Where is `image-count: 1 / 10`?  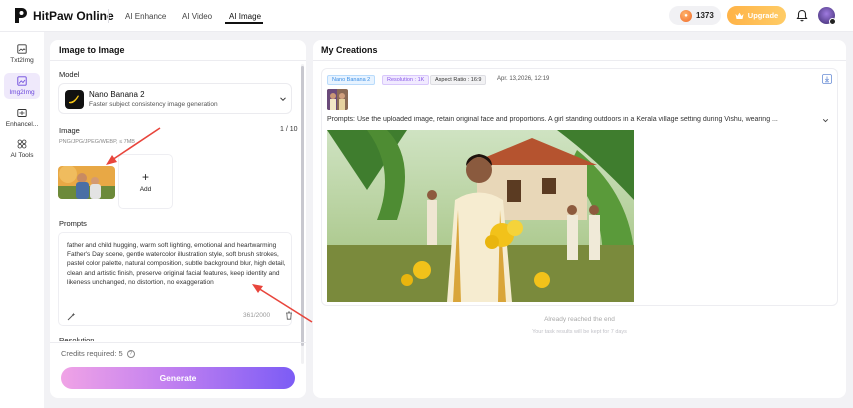
image-count: 1 / 10 is located at coordinates (289, 129).